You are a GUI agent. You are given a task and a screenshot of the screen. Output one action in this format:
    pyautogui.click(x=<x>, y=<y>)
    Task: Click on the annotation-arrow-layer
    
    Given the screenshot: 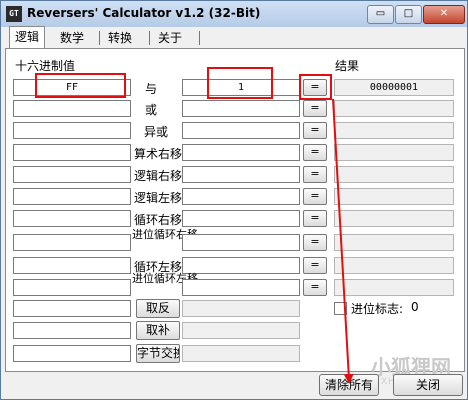 What is the action you would take?
    pyautogui.click(x=343, y=241)
    